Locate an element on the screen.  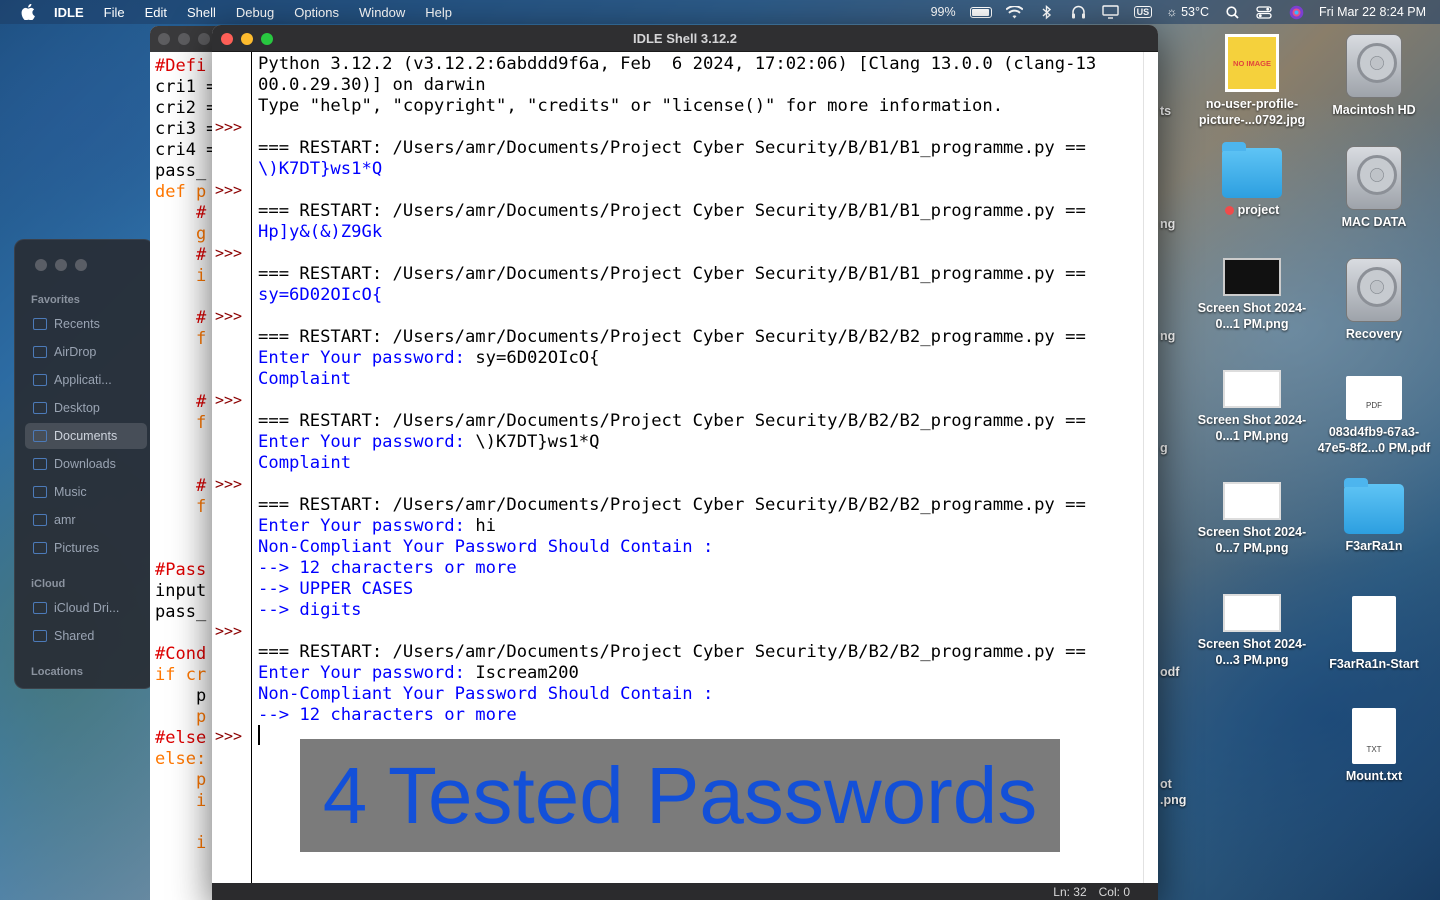
menu-window: Window is located at coordinates (382, 12).